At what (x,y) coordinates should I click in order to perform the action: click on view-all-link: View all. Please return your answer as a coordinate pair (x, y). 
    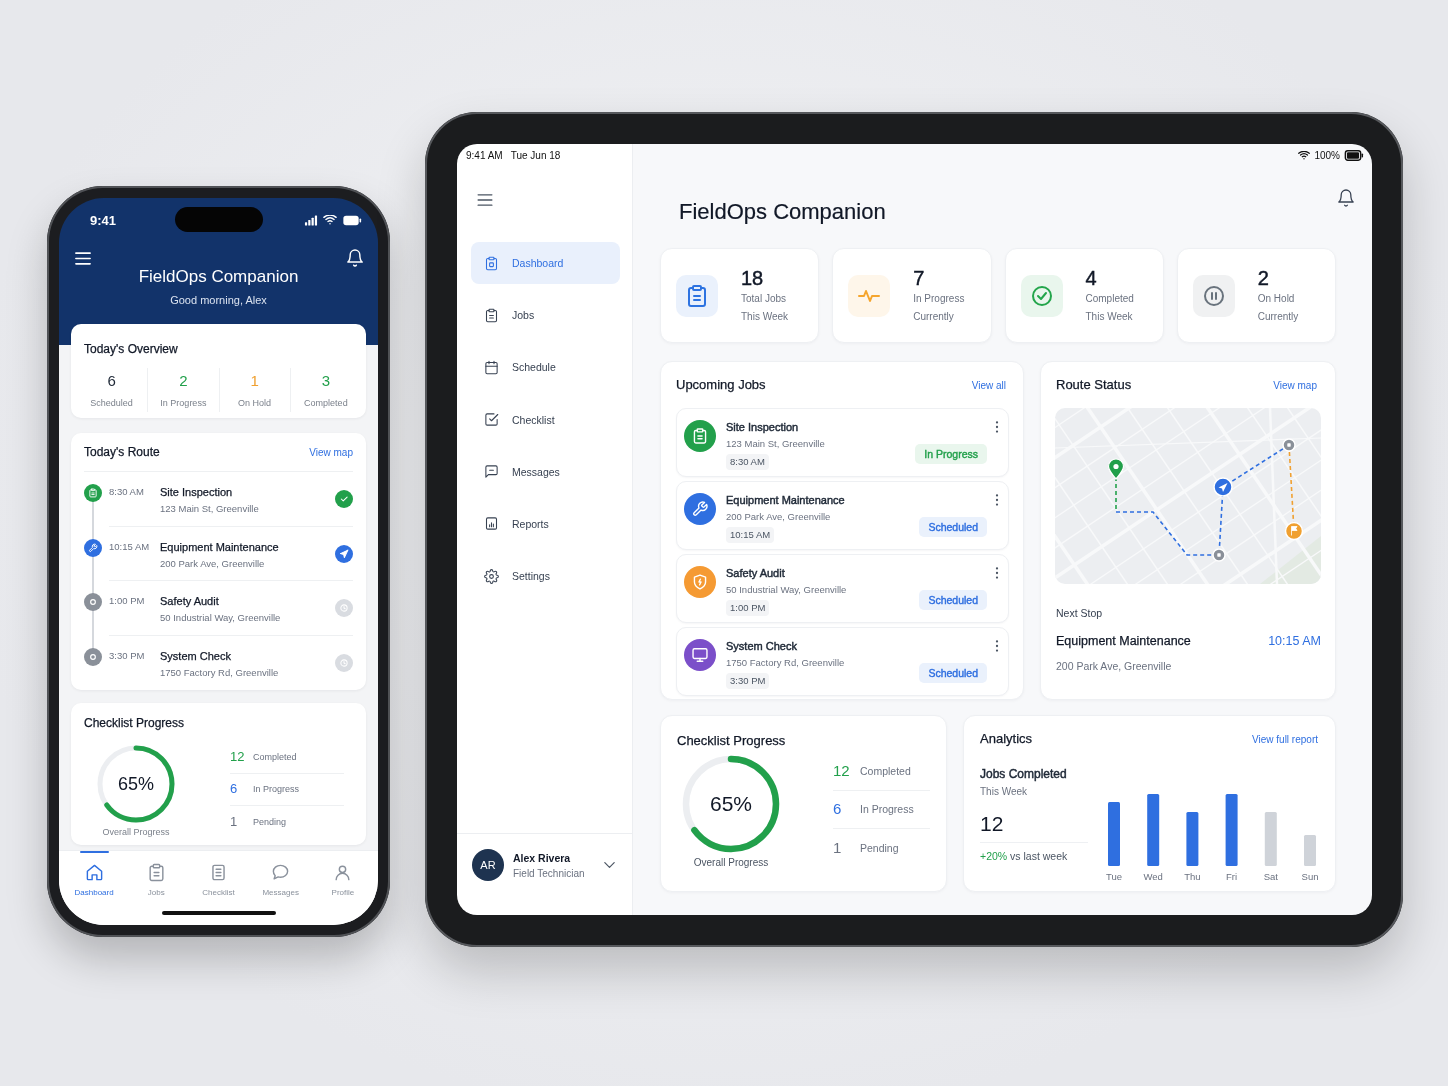
    Looking at the image, I should click on (988, 385).